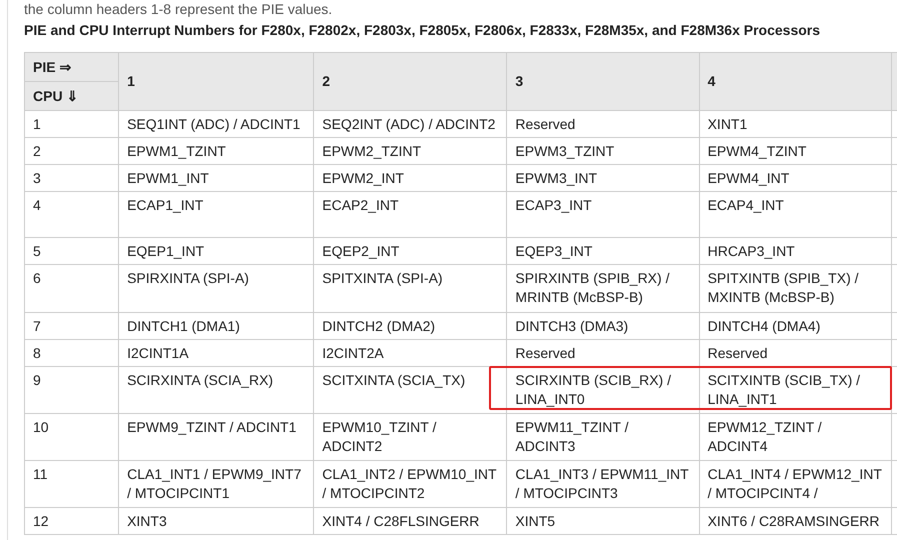 The height and width of the screenshot is (540, 897). What do you see at coordinates (216, 326) in the screenshot?
I see `table-cell: DINTCH1 (DMA1)` at bounding box center [216, 326].